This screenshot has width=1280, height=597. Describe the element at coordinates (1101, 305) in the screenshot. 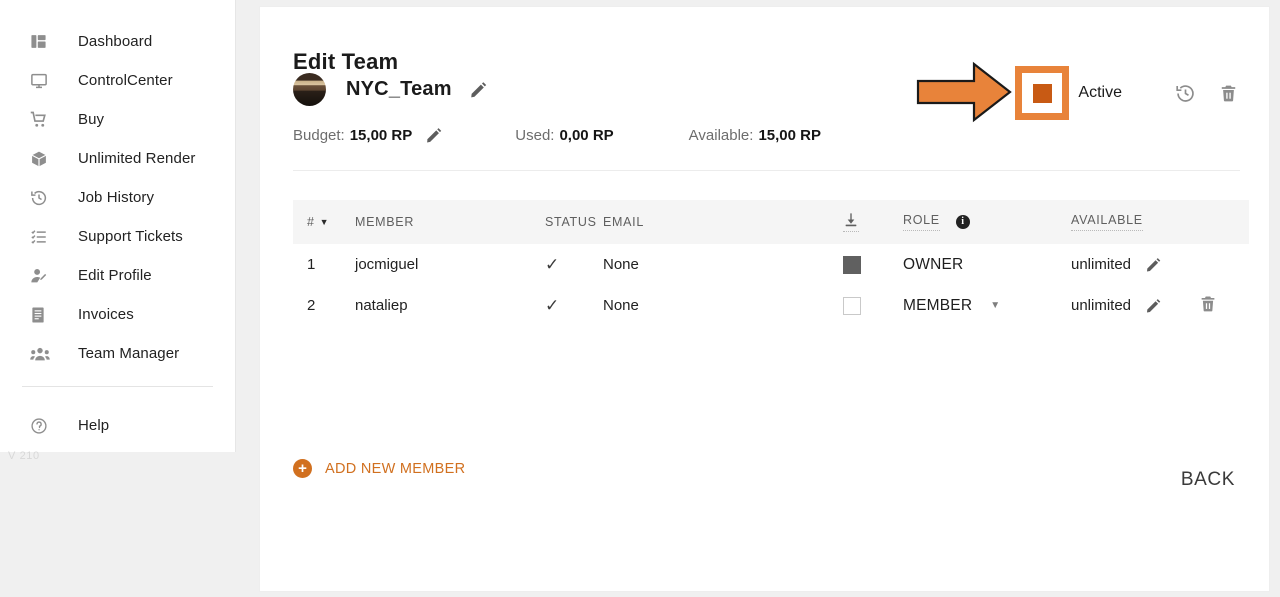

I see `row-available-value: unlimited` at that location.